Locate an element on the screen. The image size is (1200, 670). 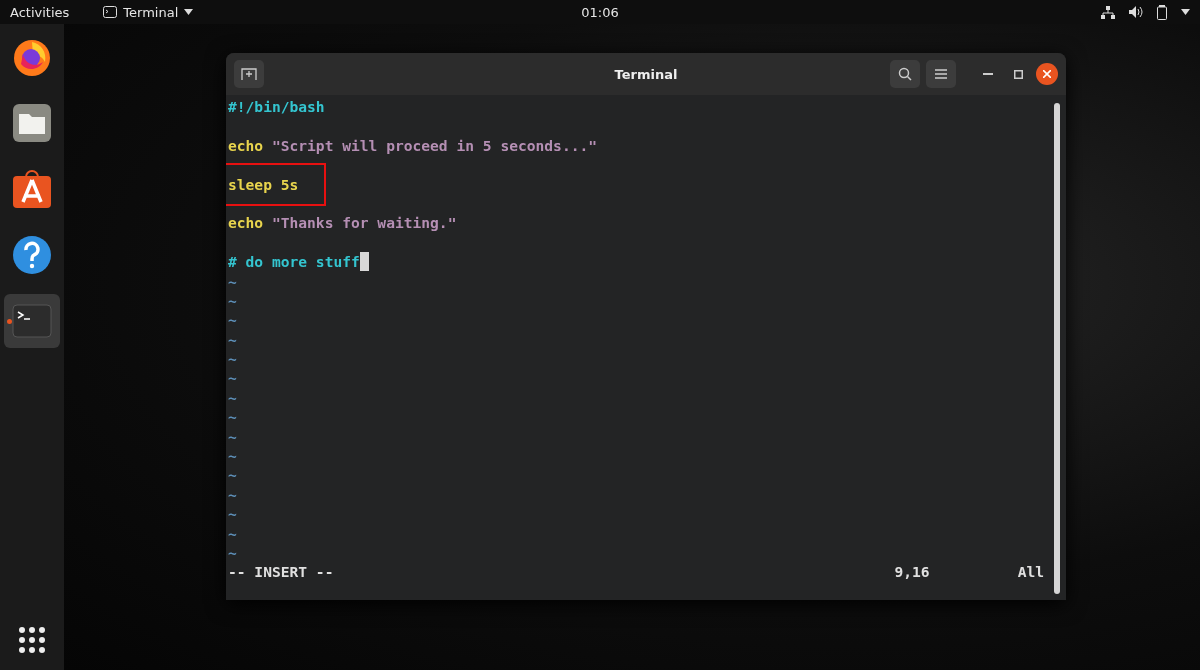
new-tab-icon is located at coordinates (249, 74).